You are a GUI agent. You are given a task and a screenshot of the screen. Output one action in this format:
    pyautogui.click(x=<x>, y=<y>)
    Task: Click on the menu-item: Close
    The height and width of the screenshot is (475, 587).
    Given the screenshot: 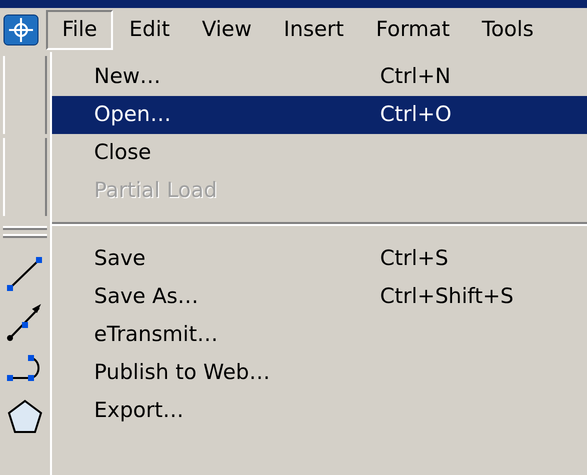 What is the action you would take?
    pyautogui.click(x=319, y=153)
    